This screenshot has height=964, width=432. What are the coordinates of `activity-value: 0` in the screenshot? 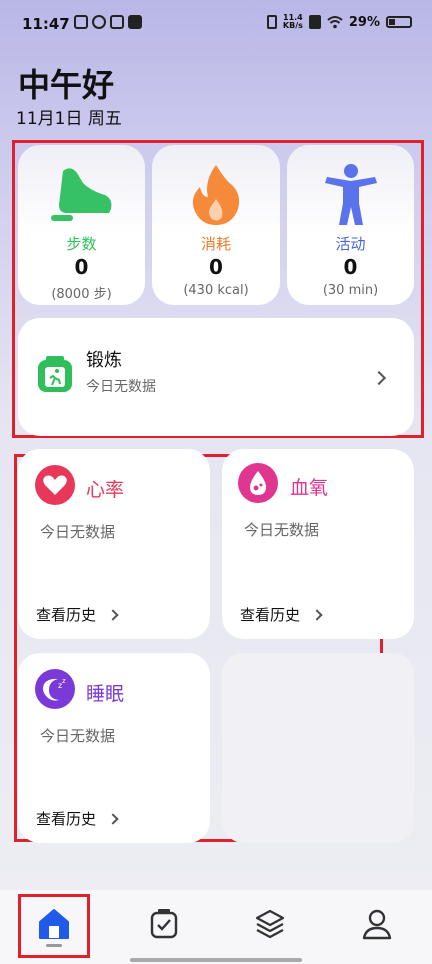 It's located at (350, 267).